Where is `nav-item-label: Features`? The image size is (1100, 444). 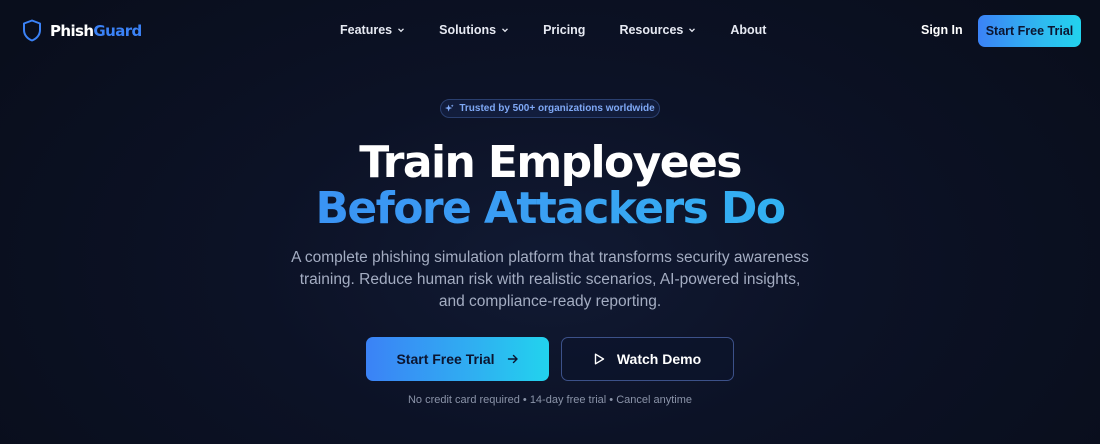 nav-item-label: Features is located at coordinates (366, 30).